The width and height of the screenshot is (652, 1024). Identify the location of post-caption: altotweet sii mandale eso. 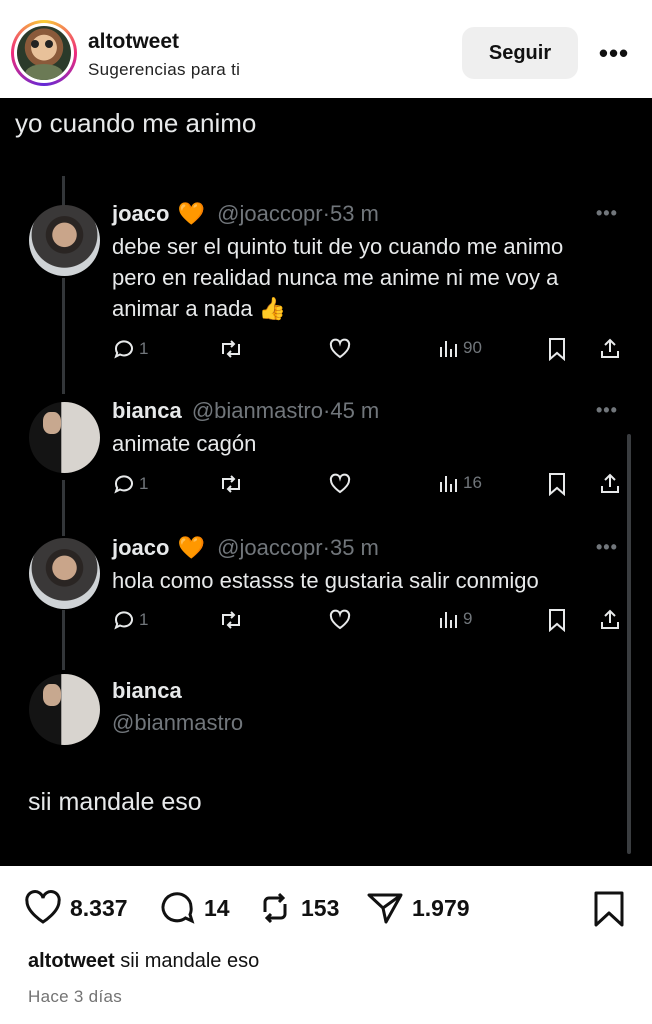
(143, 961).